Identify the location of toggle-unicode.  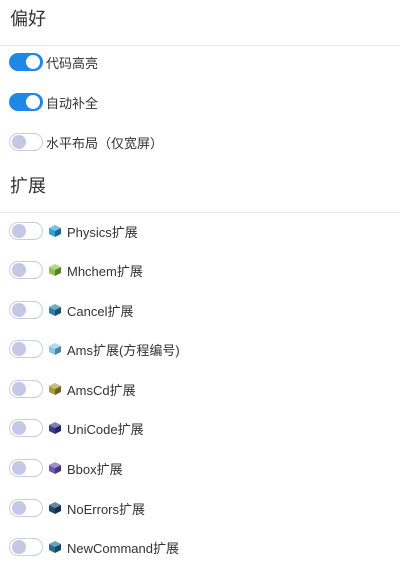
(26, 428).